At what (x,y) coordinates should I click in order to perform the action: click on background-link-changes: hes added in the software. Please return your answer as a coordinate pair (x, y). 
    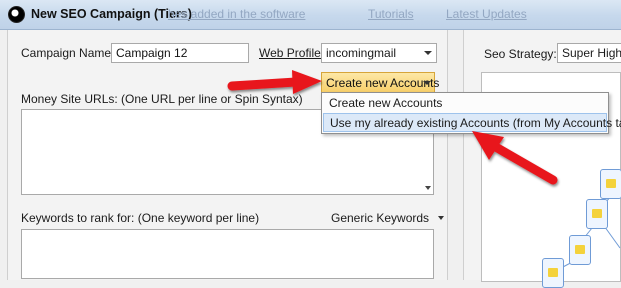
    Looking at the image, I should click on (236, 14).